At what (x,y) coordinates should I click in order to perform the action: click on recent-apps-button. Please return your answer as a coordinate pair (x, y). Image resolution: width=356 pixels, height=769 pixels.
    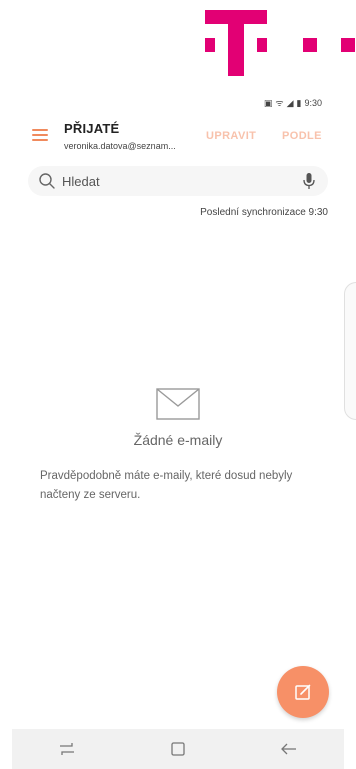
    Looking at the image, I should click on (67, 749).